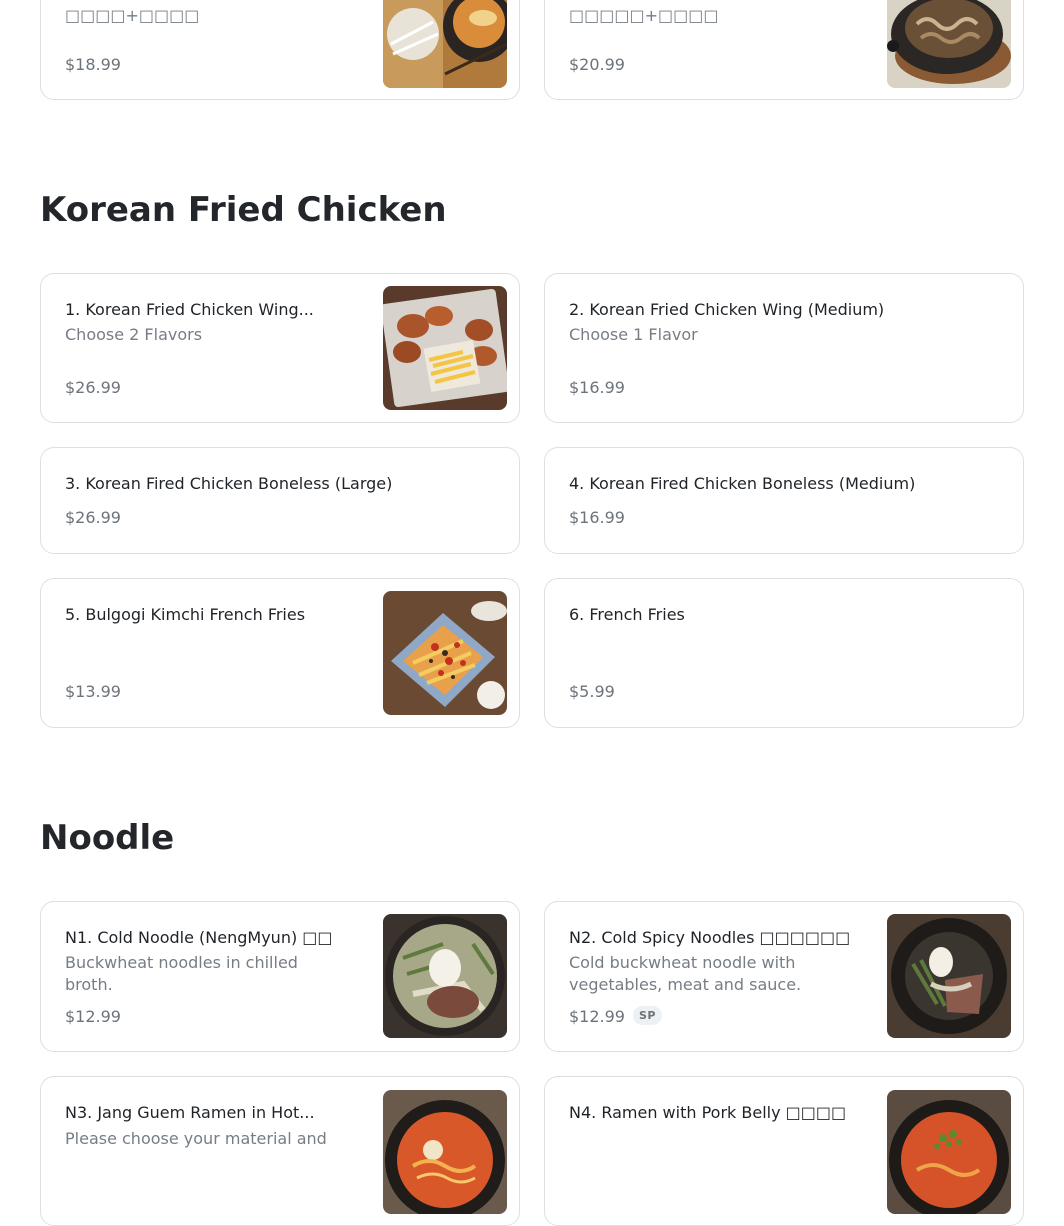 This screenshot has height=1226, width=1064. What do you see at coordinates (196, 1138) in the screenshot?
I see `item-description-line: Please choose your material and` at bounding box center [196, 1138].